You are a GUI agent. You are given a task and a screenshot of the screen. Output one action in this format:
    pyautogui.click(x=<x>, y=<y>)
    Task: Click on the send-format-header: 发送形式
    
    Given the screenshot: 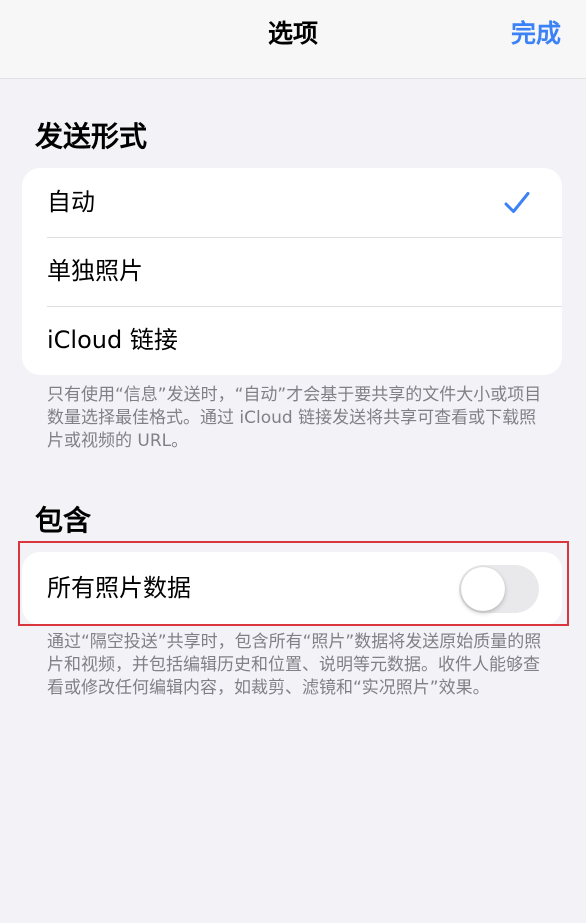 What is the action you would take?
    pyautogui.click(x=91, y=136)
    